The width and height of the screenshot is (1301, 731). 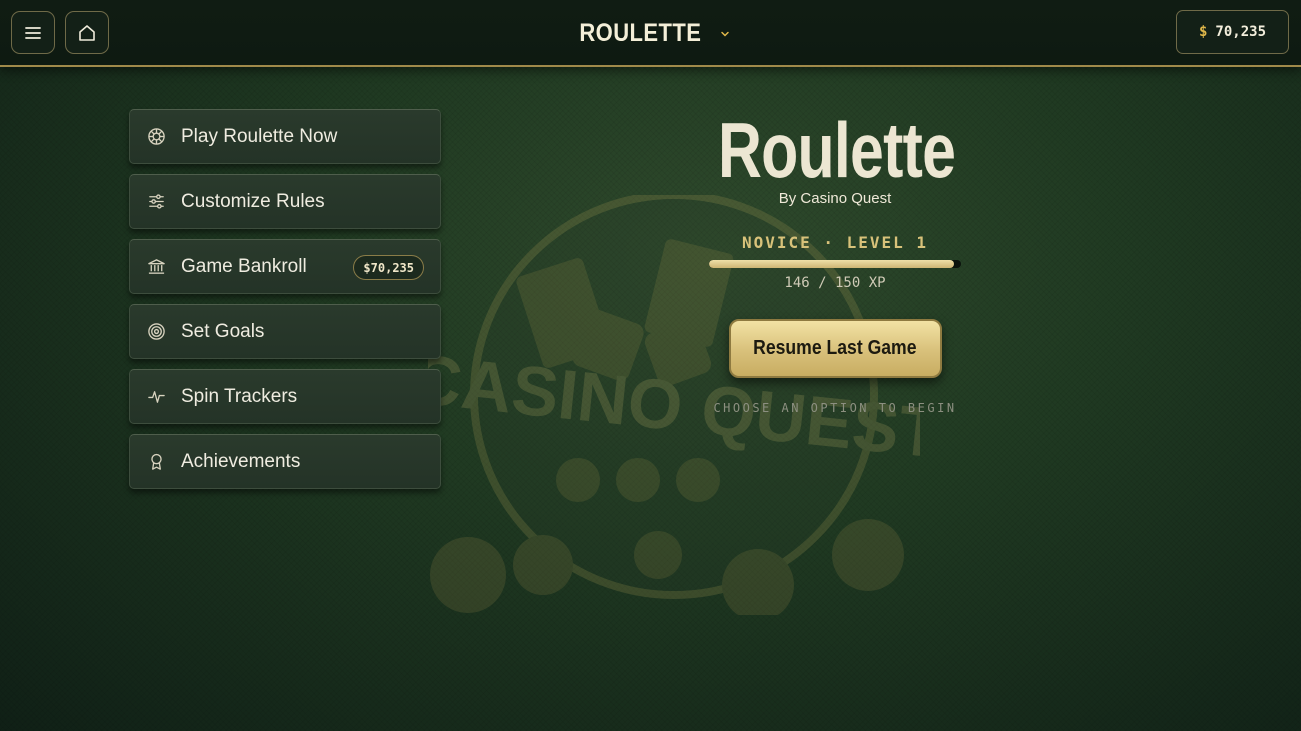 I want to click on top-bar: ROULETTE $ 70,235, so click(x=650, y=33).